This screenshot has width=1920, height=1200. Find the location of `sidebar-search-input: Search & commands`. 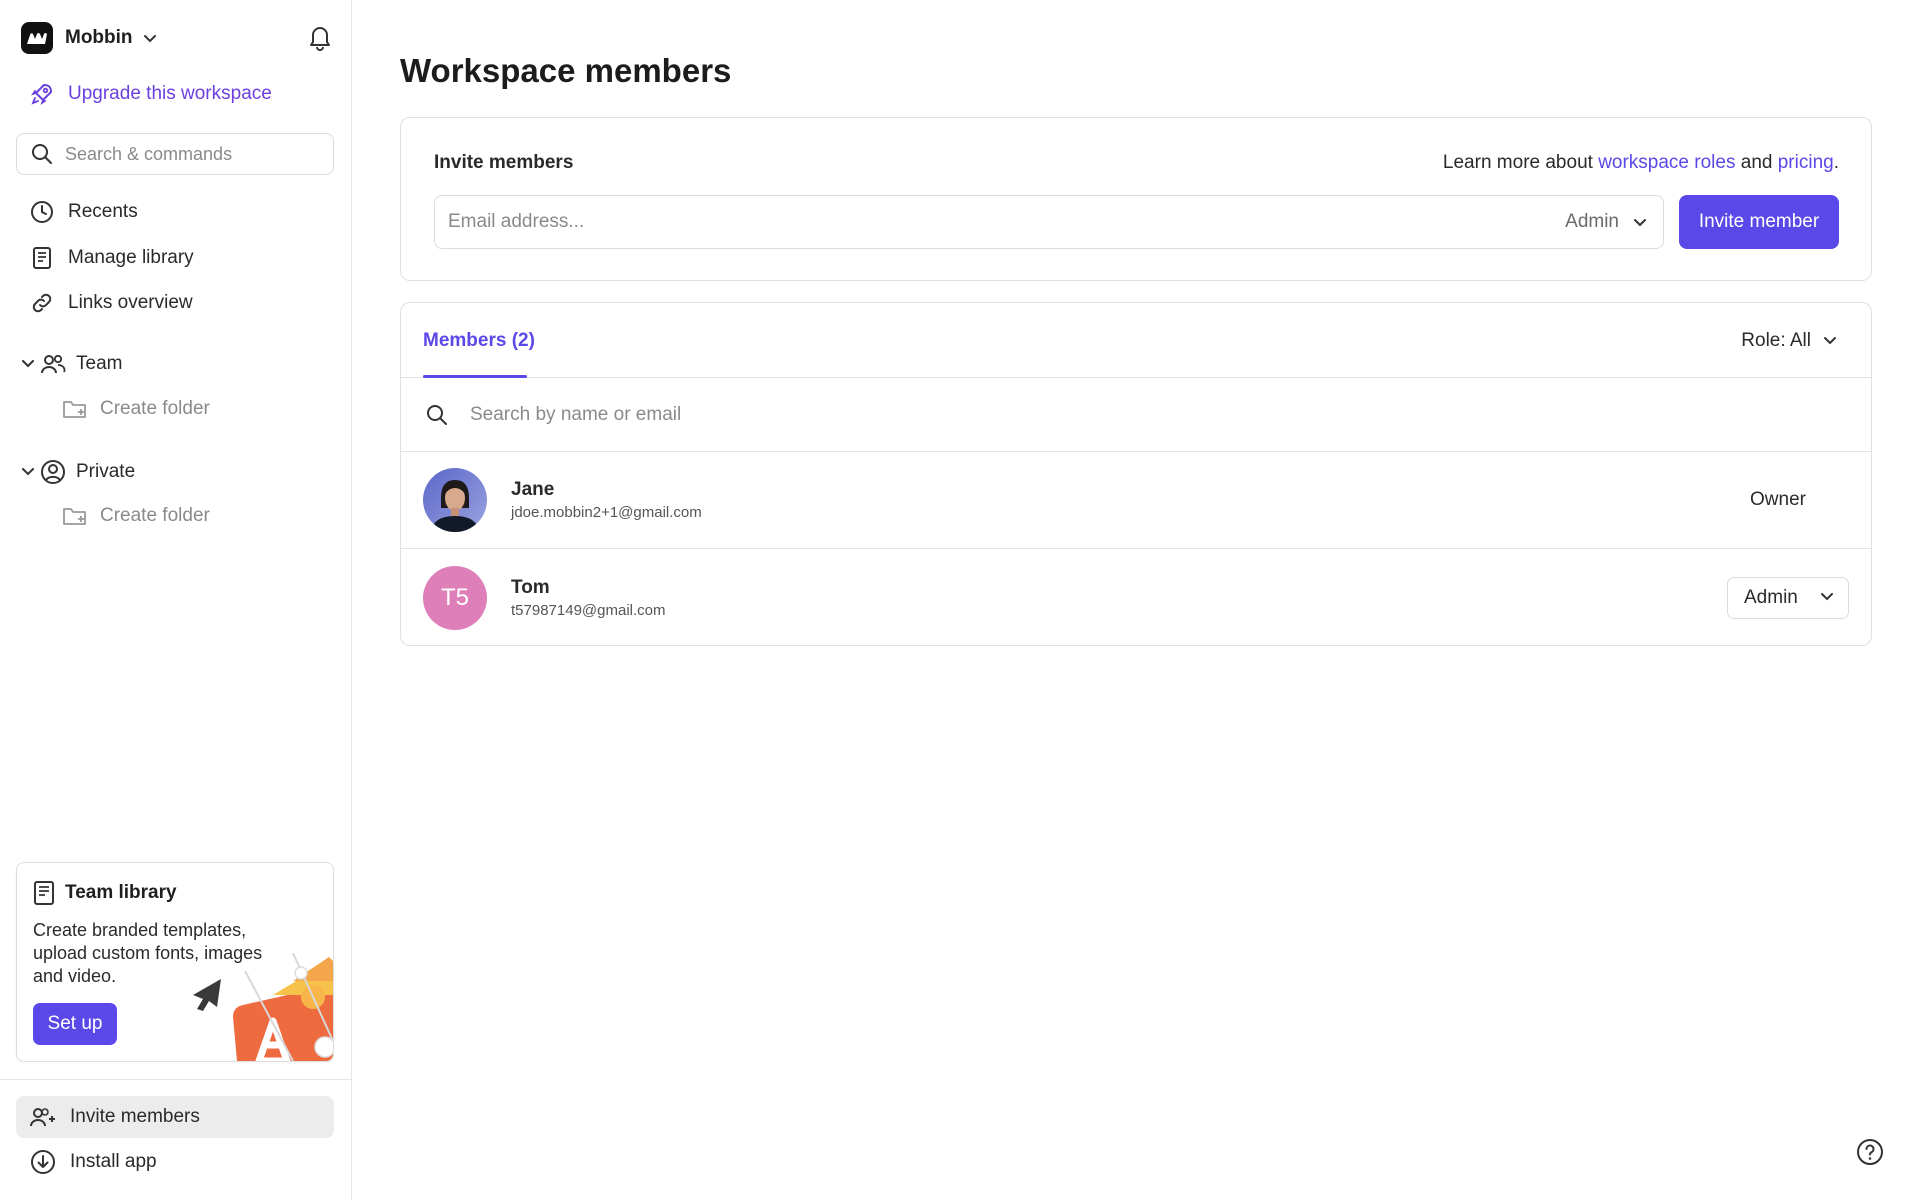

sidebar-search-input: Search & commands is located at coordinates (175, 154).